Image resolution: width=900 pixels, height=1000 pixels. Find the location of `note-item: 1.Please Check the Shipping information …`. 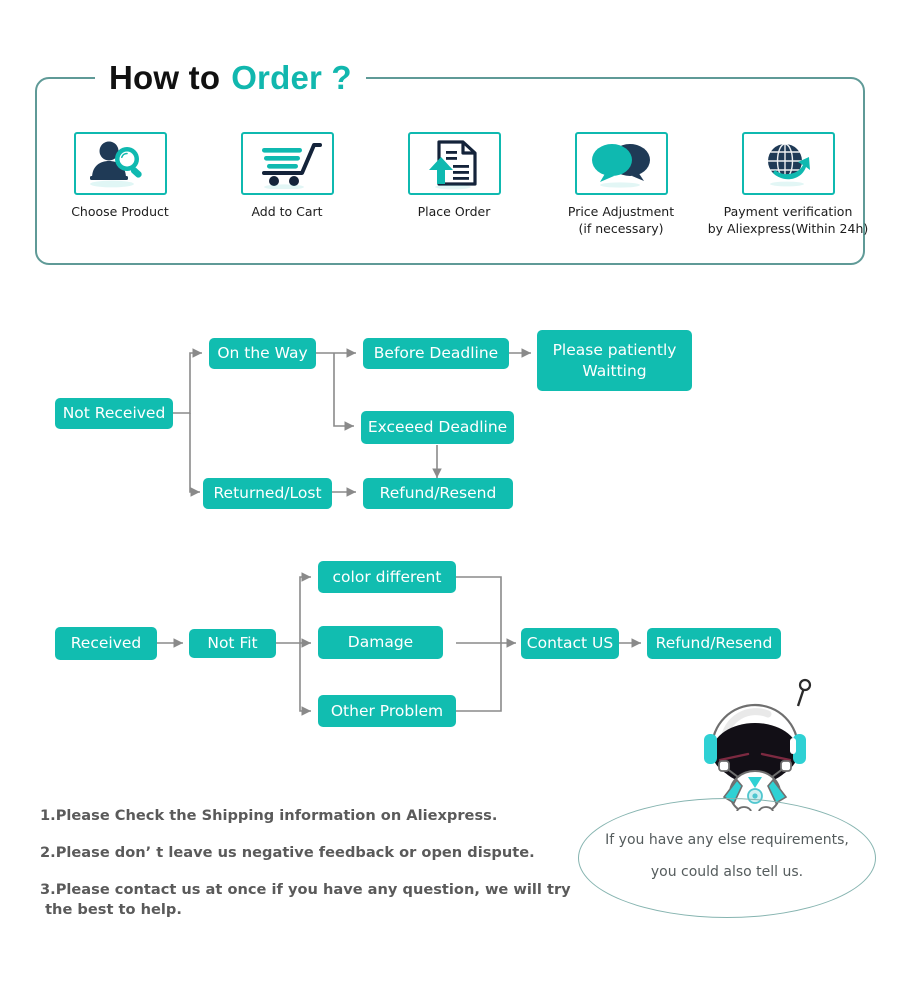

note-item: 1.Please Check the Shipping information … is located at coordinates (269, 815).